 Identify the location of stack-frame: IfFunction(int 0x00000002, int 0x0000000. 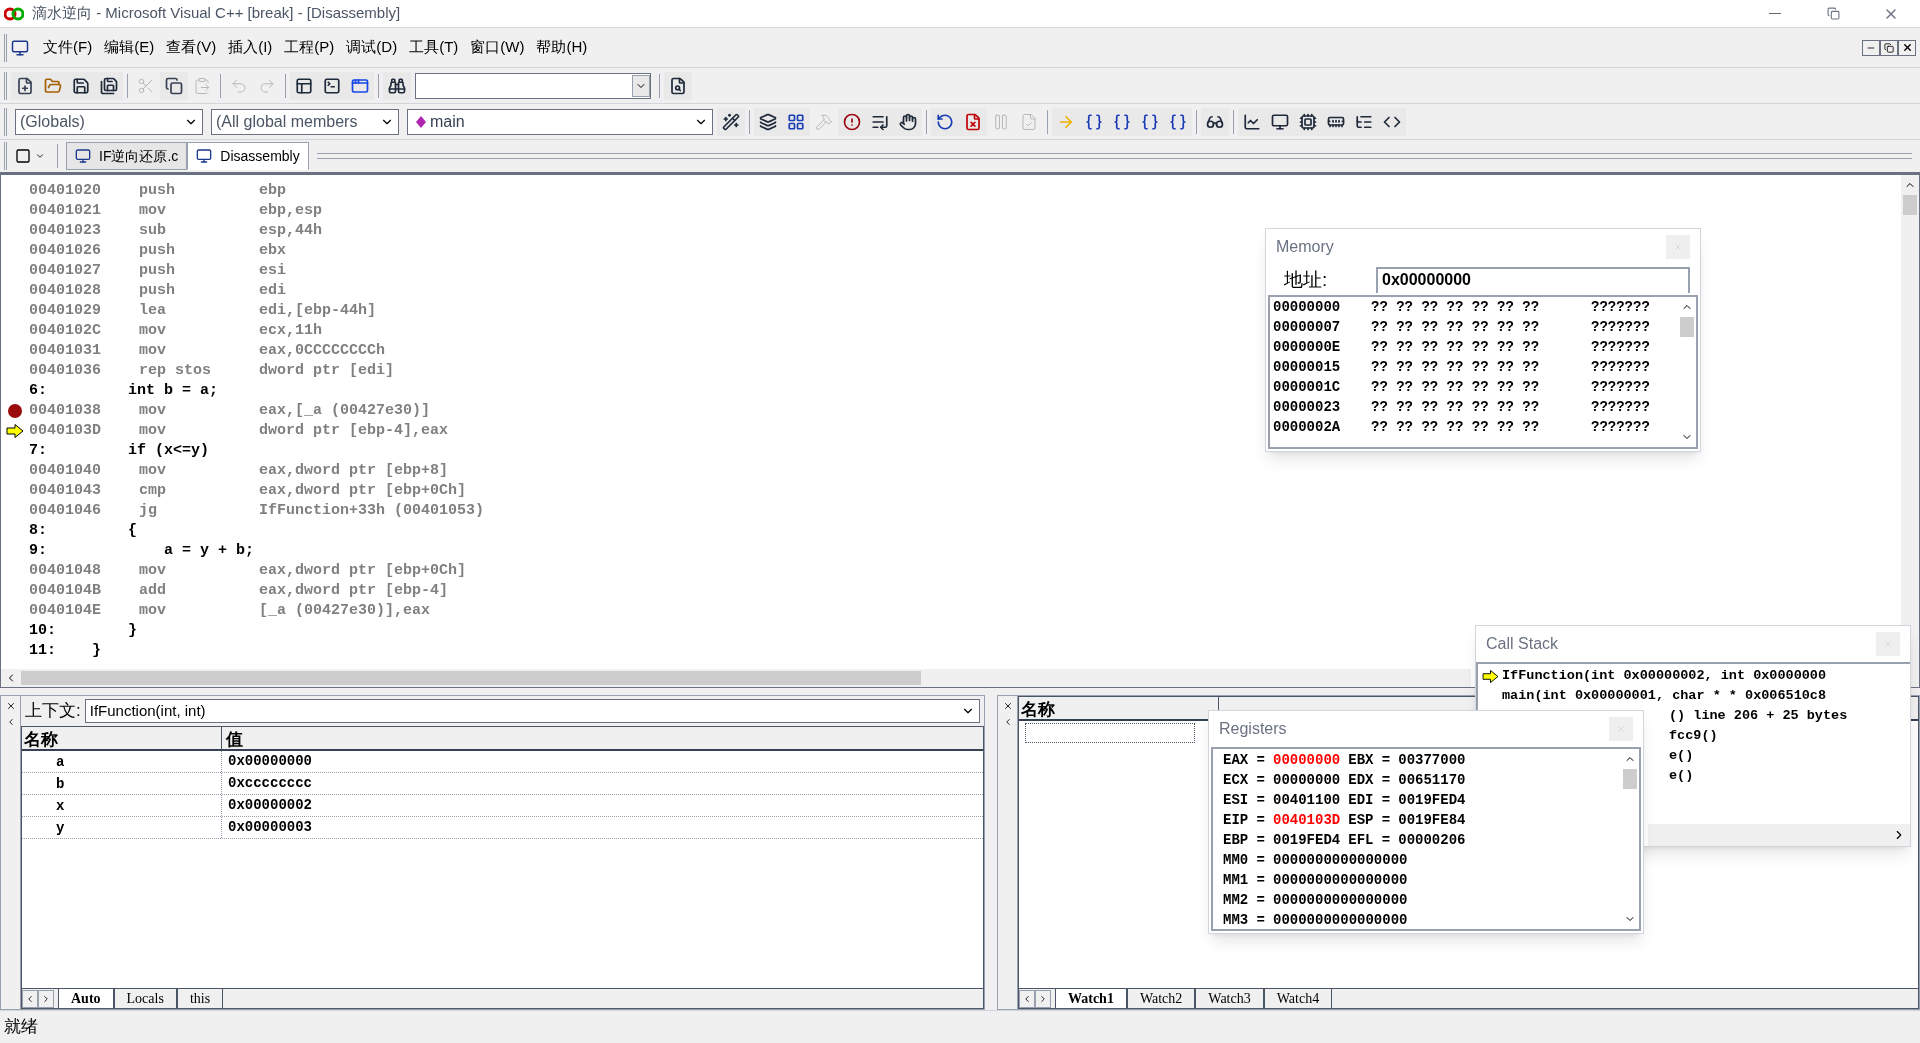
(1664, 676).